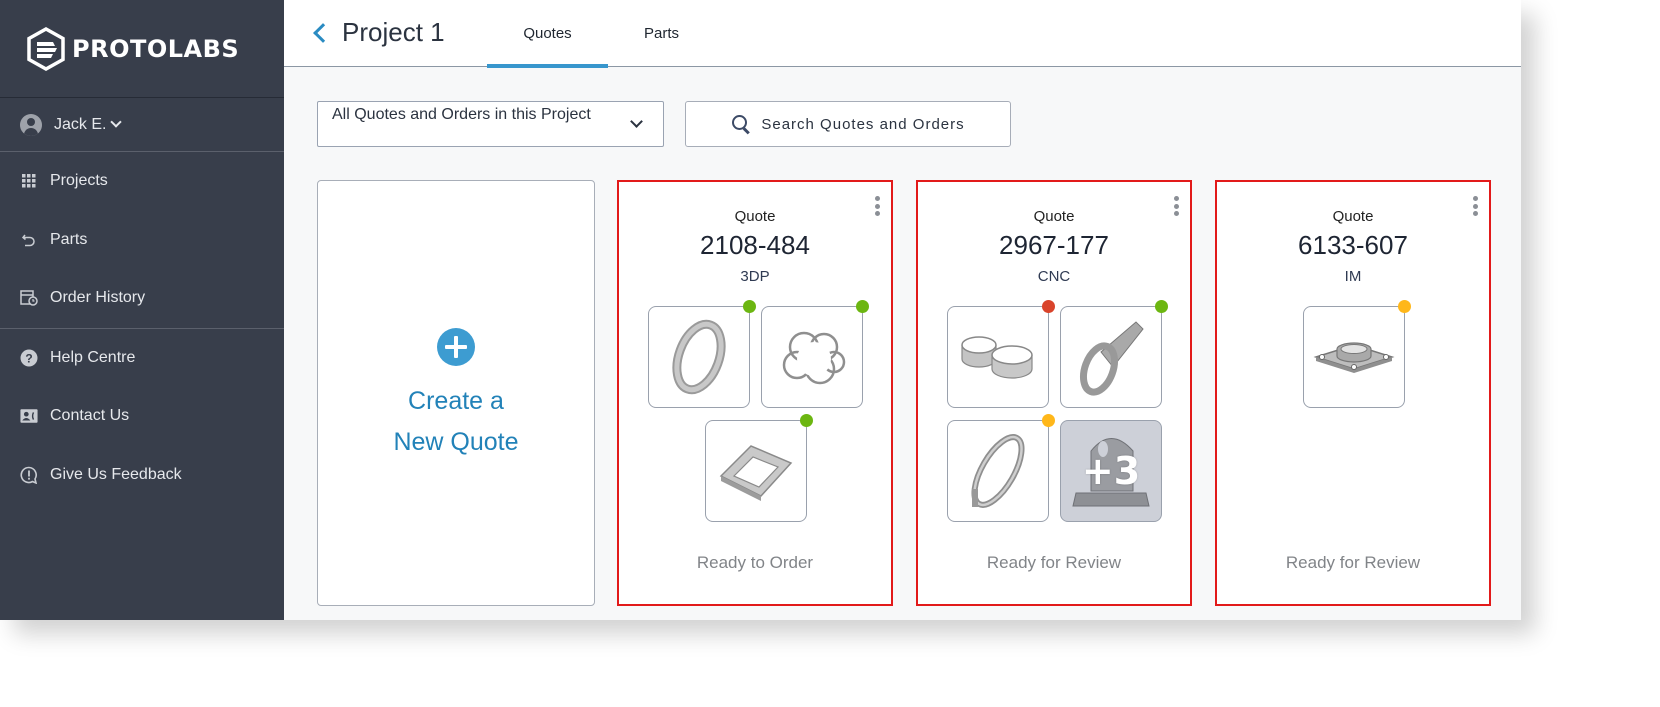  Describe the element at coordinates (547, 34) in the screenshot. I see `tab-quotes: Quotes` at that location.